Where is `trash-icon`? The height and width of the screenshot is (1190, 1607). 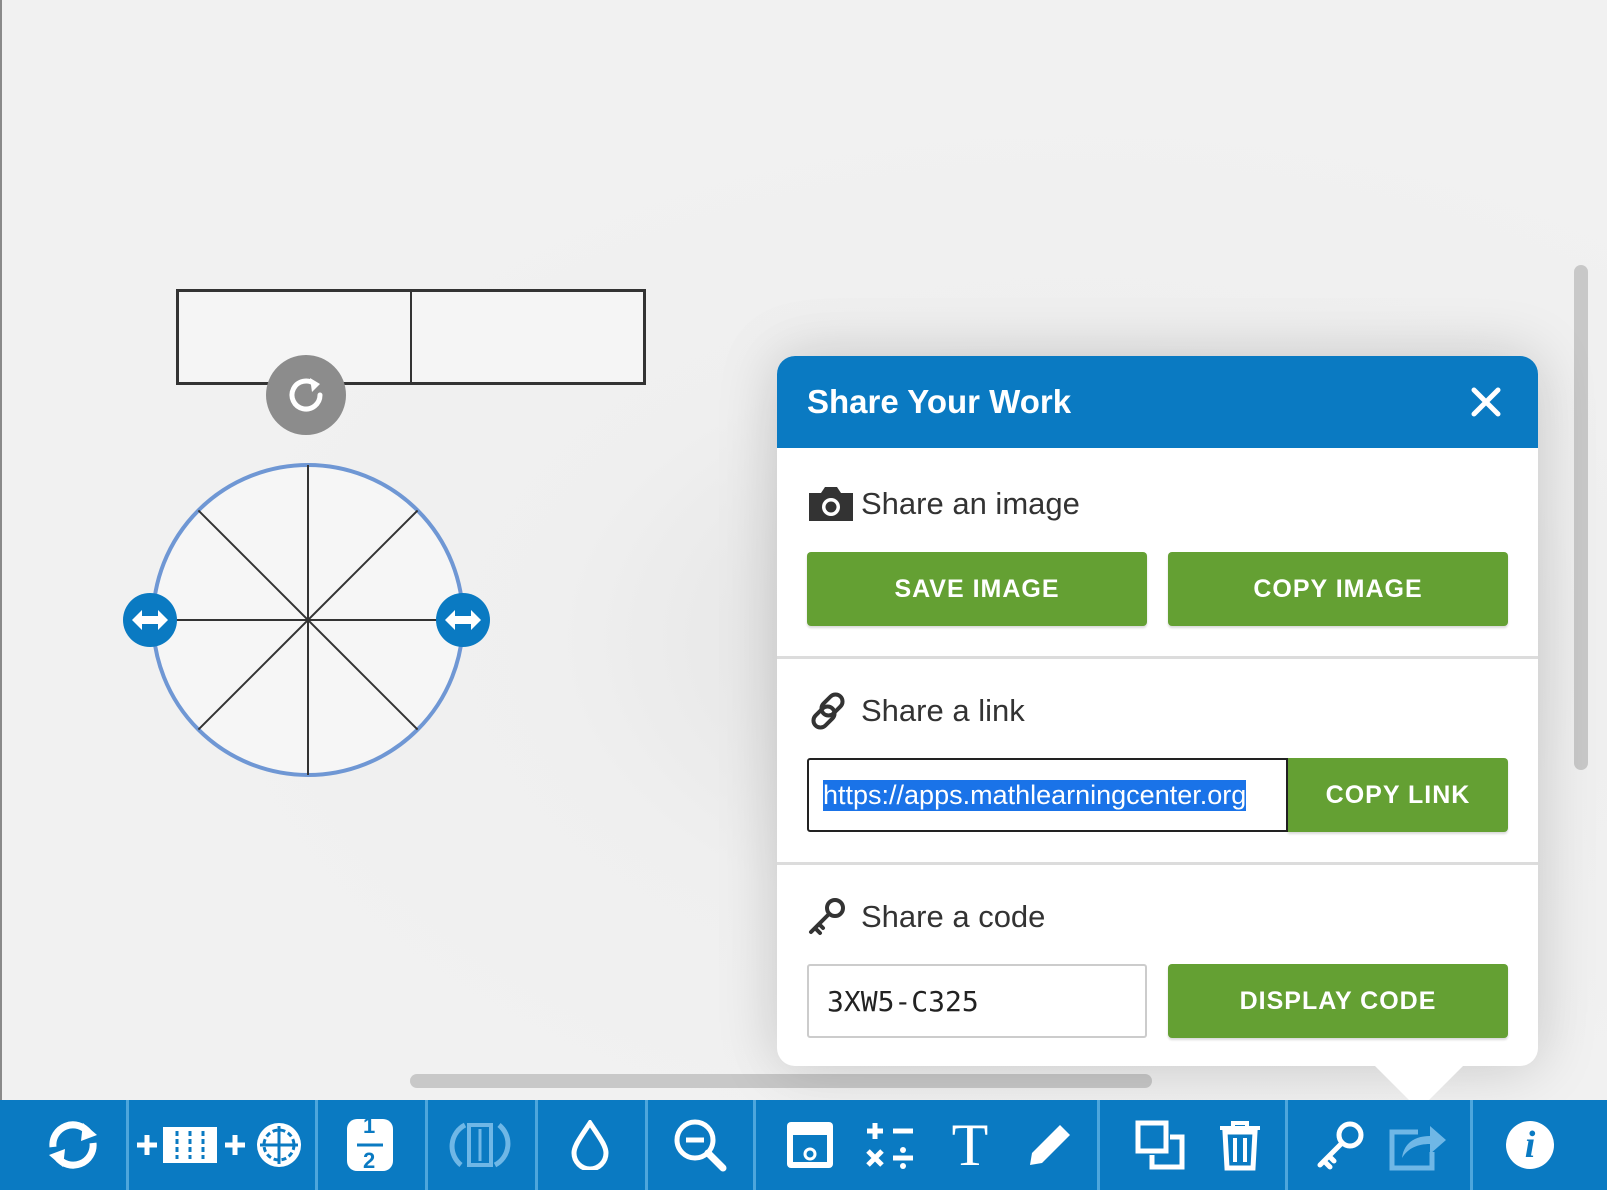 trash-icon is located at coordinates (1240, 1146).